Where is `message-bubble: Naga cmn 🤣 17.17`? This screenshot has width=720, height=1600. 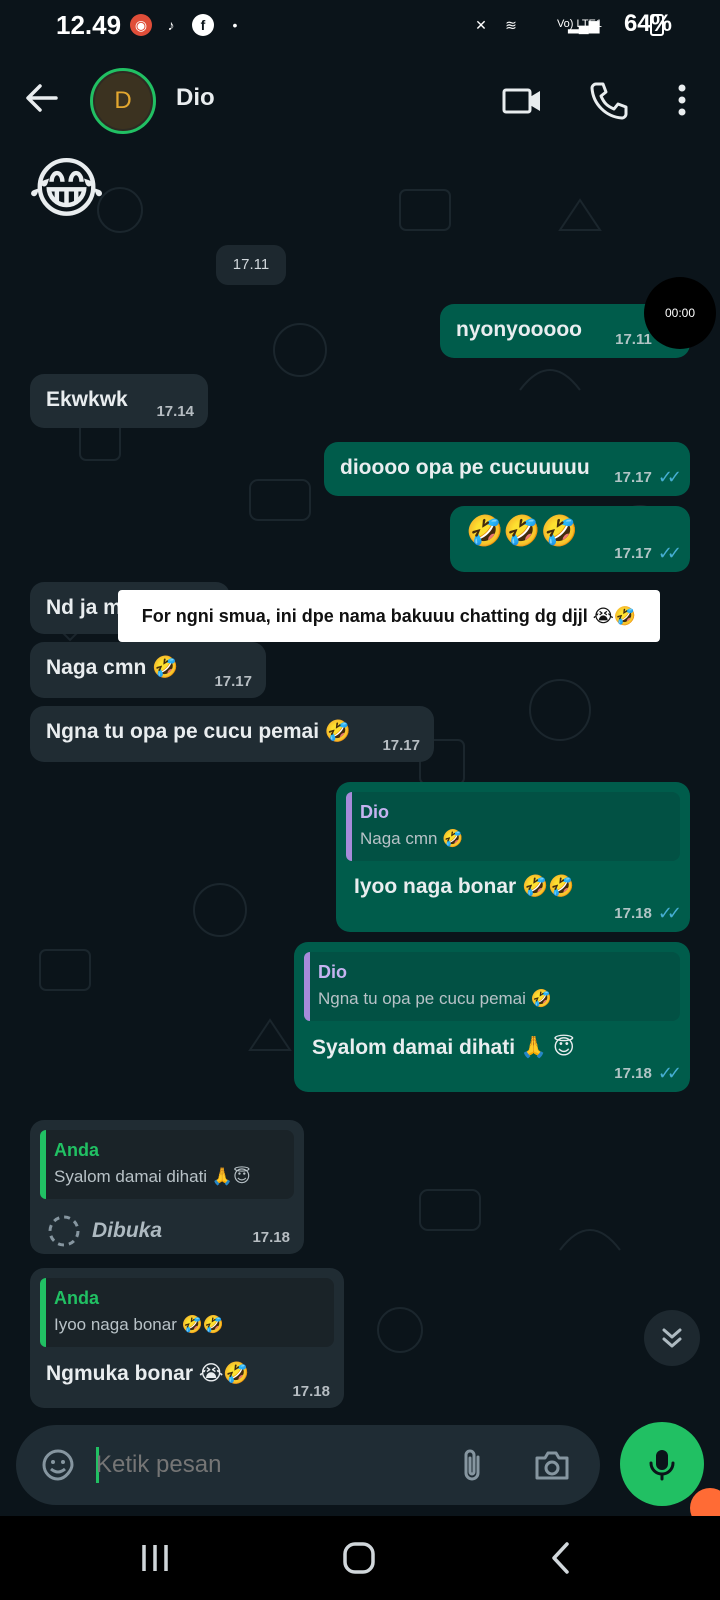
message-bubble: Naga cmn 🤣 17.17 is located at coordinates (148, 670).